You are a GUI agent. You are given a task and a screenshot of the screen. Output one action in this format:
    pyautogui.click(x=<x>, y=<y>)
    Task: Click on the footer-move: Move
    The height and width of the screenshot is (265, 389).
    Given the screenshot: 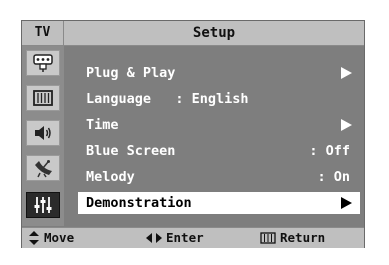 What is the action you would take?
    pyautogui.click(x=51, y=238)
    